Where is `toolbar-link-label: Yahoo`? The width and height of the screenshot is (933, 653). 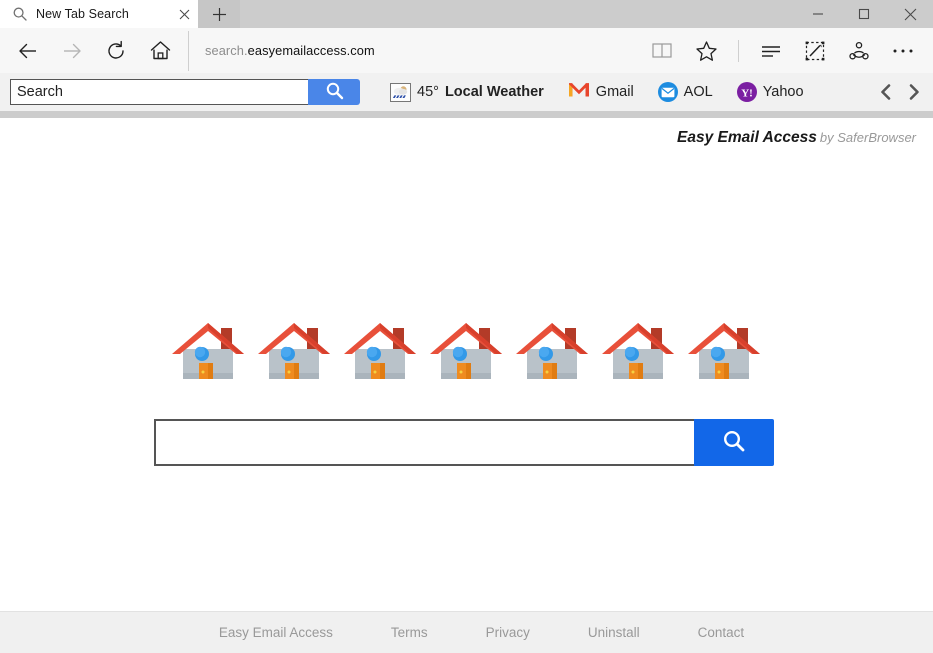
toolbar-link-label: Yahoo is located at coordinates (783, 92).